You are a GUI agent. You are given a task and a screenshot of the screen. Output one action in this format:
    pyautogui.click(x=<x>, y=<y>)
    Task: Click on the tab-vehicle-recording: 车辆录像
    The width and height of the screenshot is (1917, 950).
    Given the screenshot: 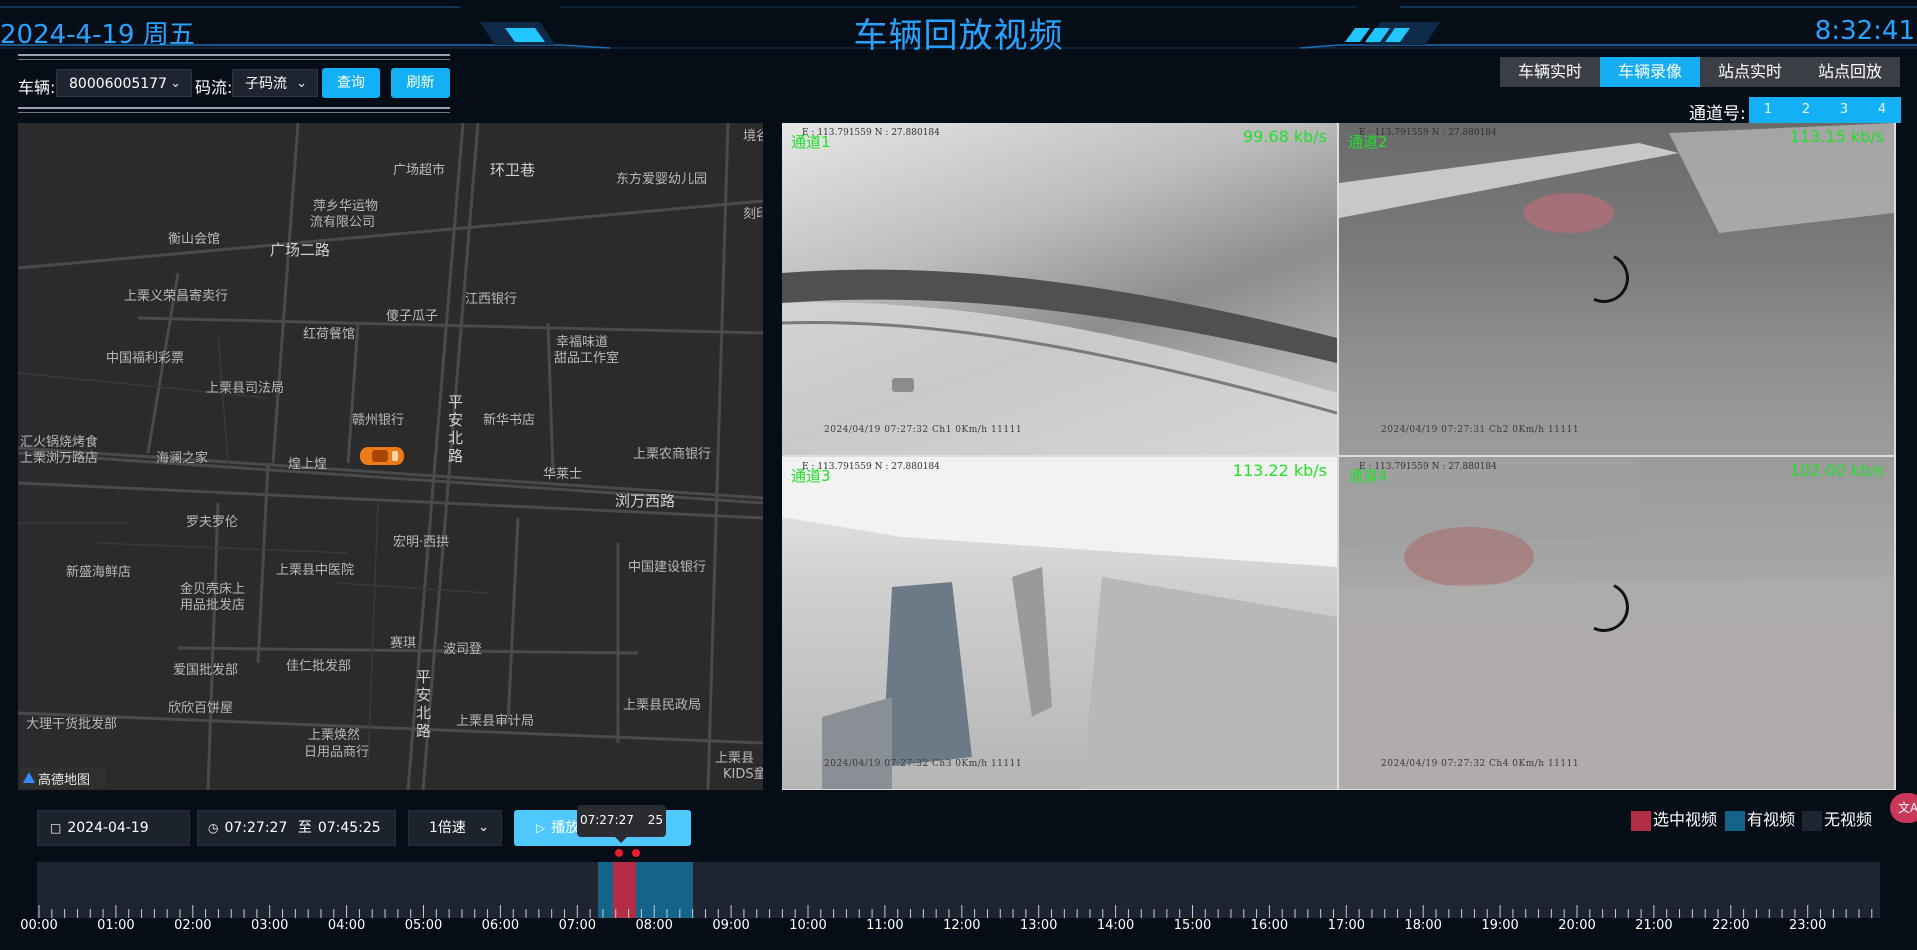 What is the action you would take?
    pyautogui.click(x=1650, y=72)
    